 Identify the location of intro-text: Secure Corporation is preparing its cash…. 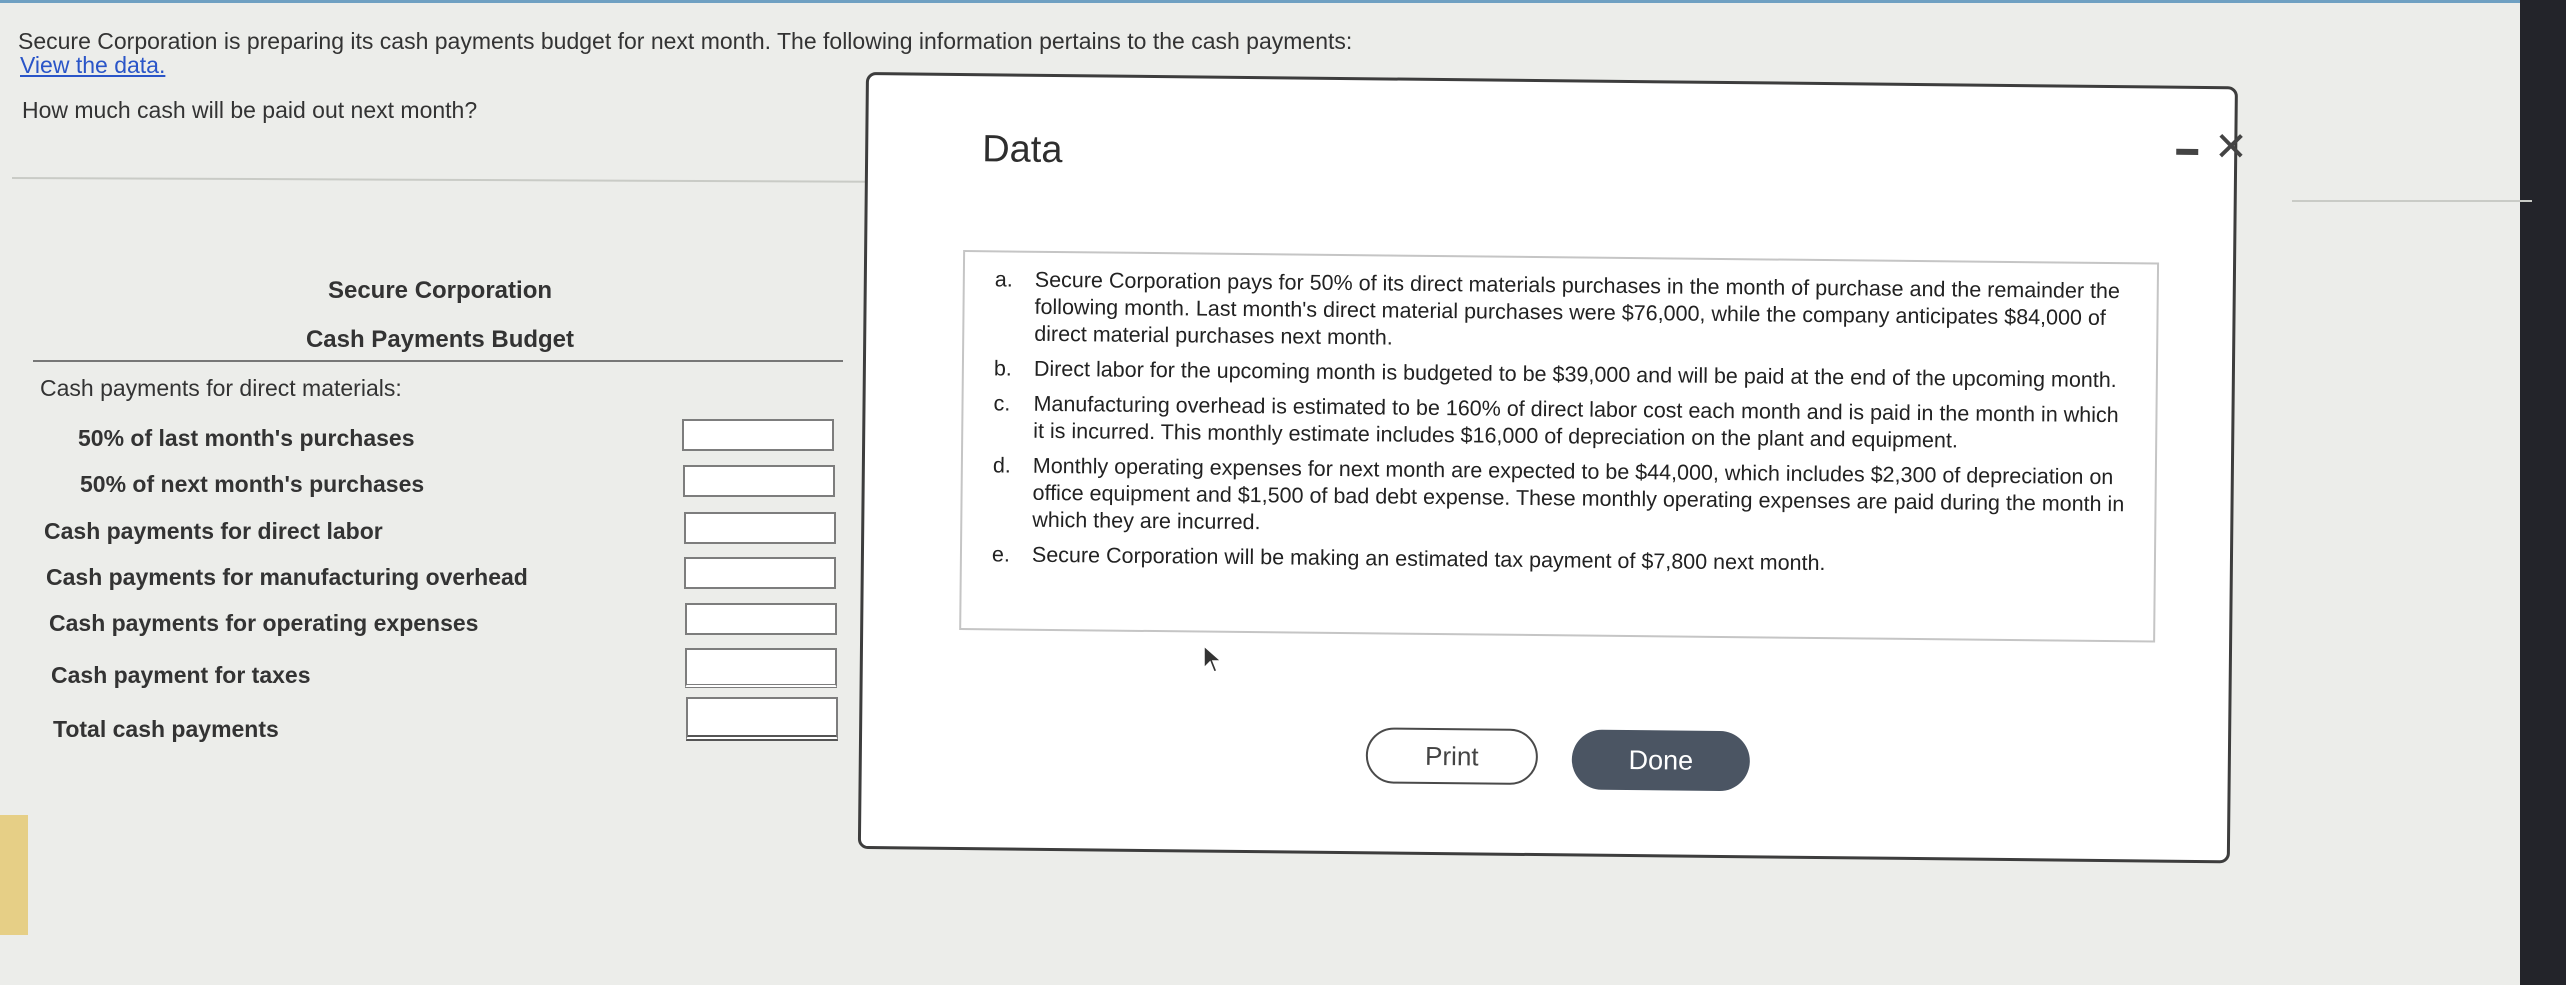
(685, 41).